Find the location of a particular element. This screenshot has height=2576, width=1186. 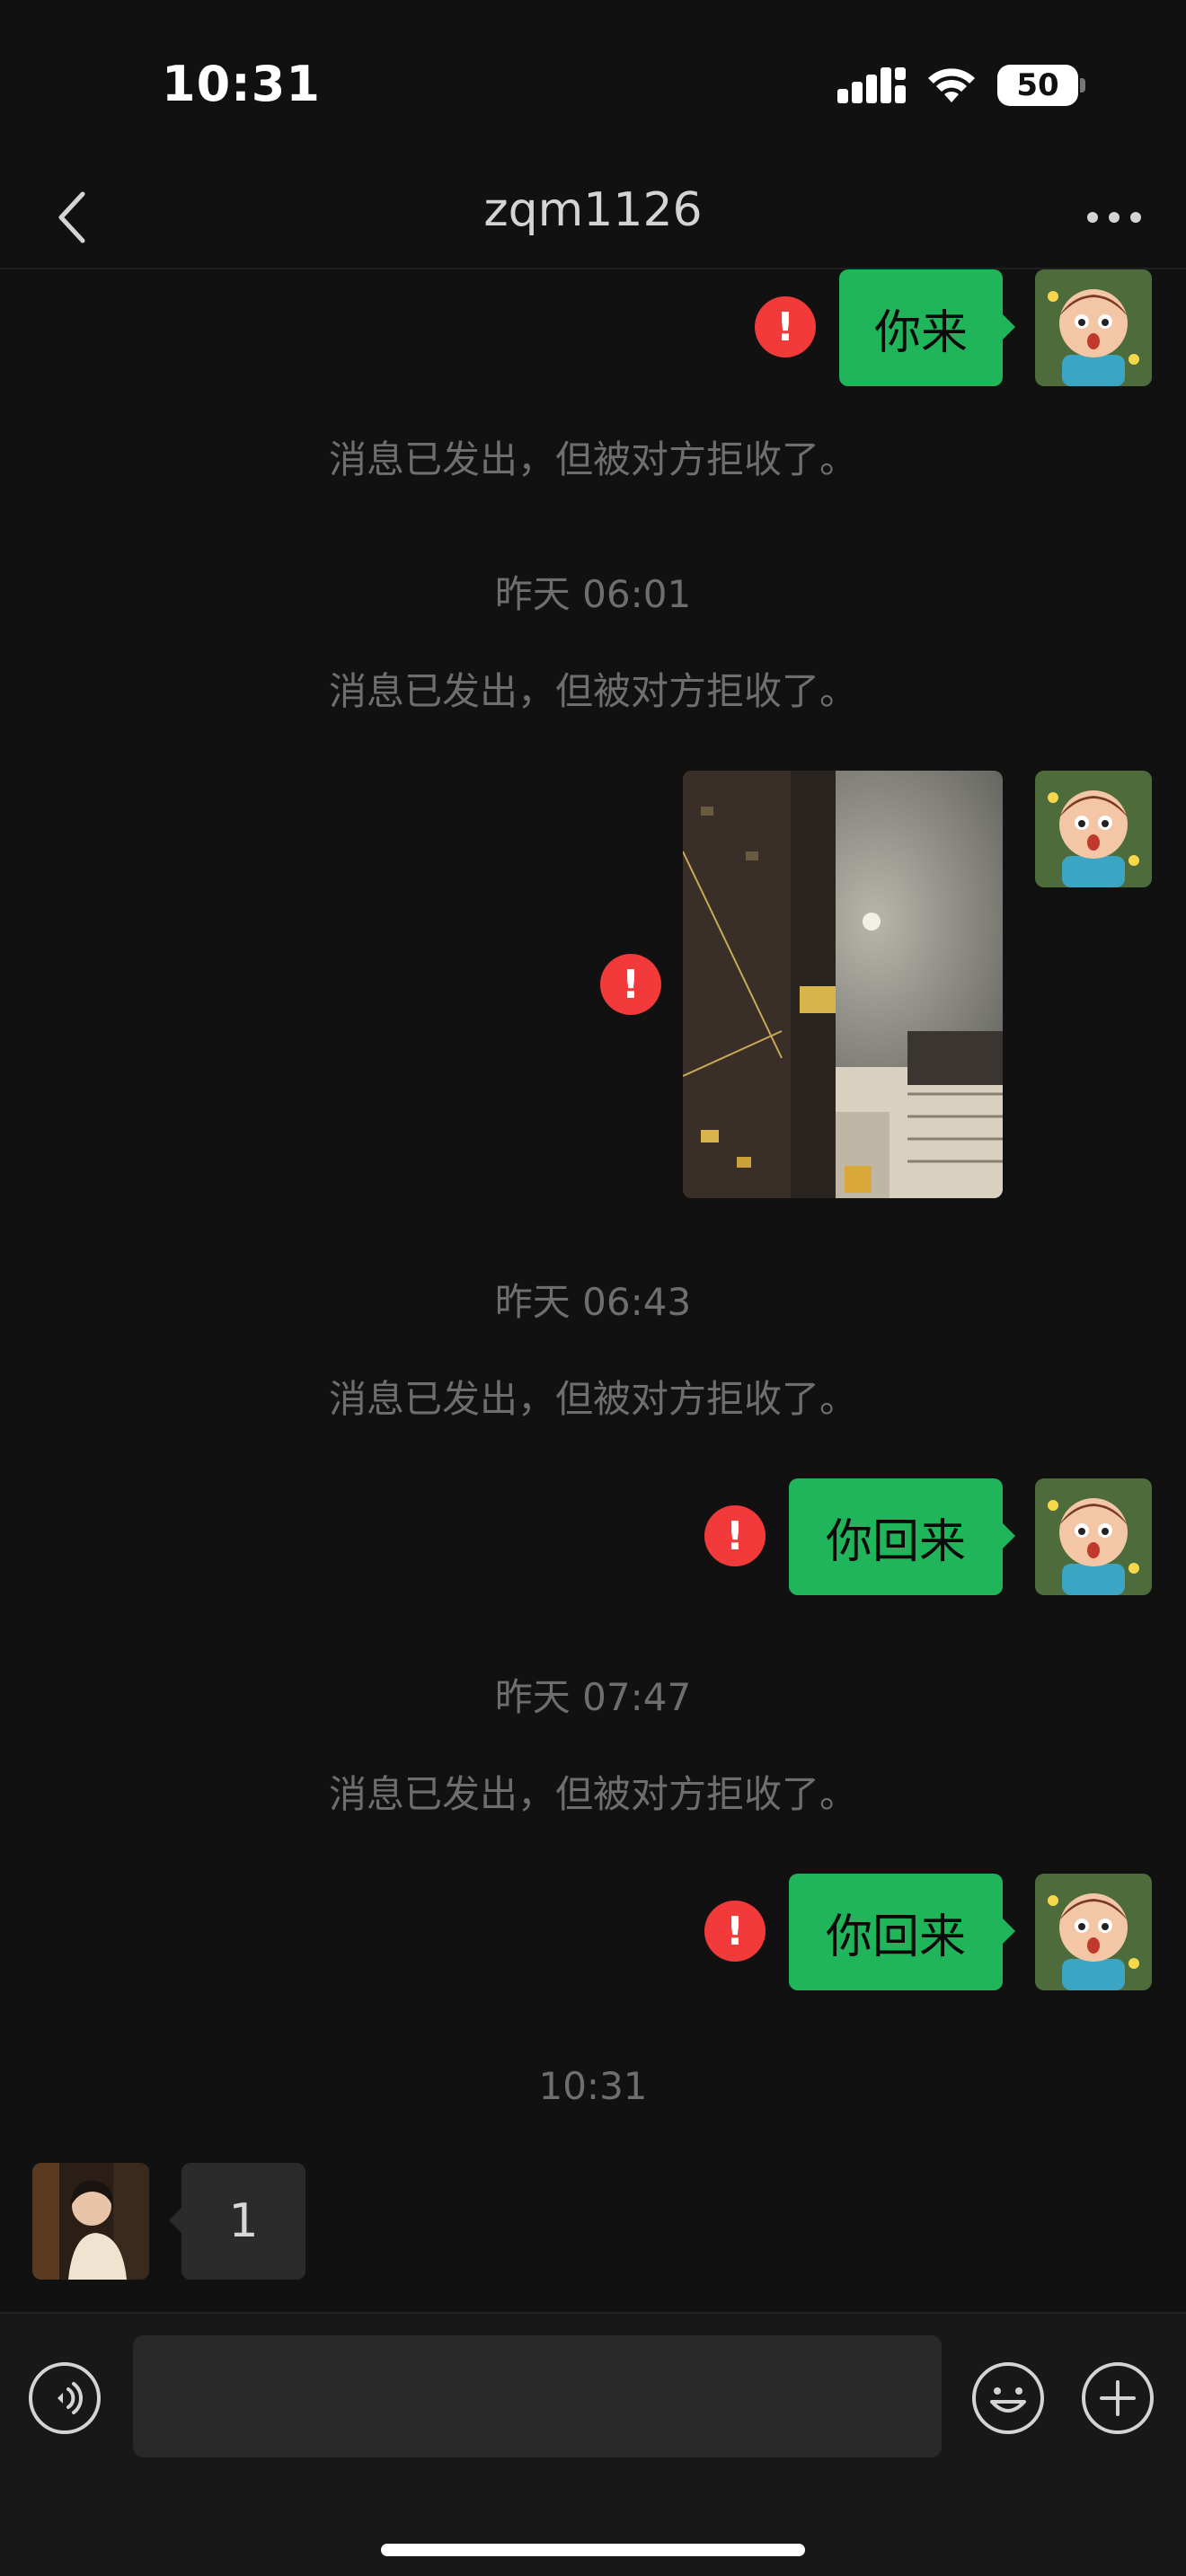

more-functions-button is located at coordinates (1117, 2398).